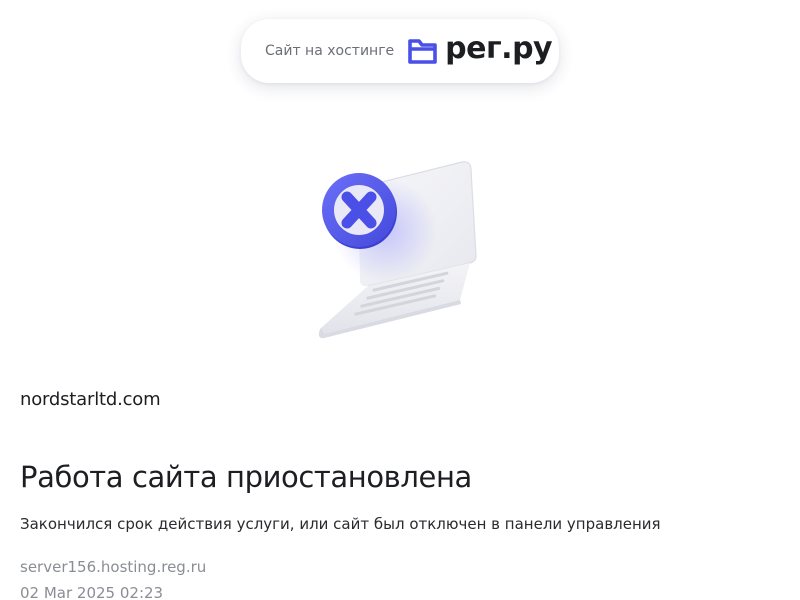  I want to click on hosting-badge-text: Сайт на хостинге, so click(330, 51).